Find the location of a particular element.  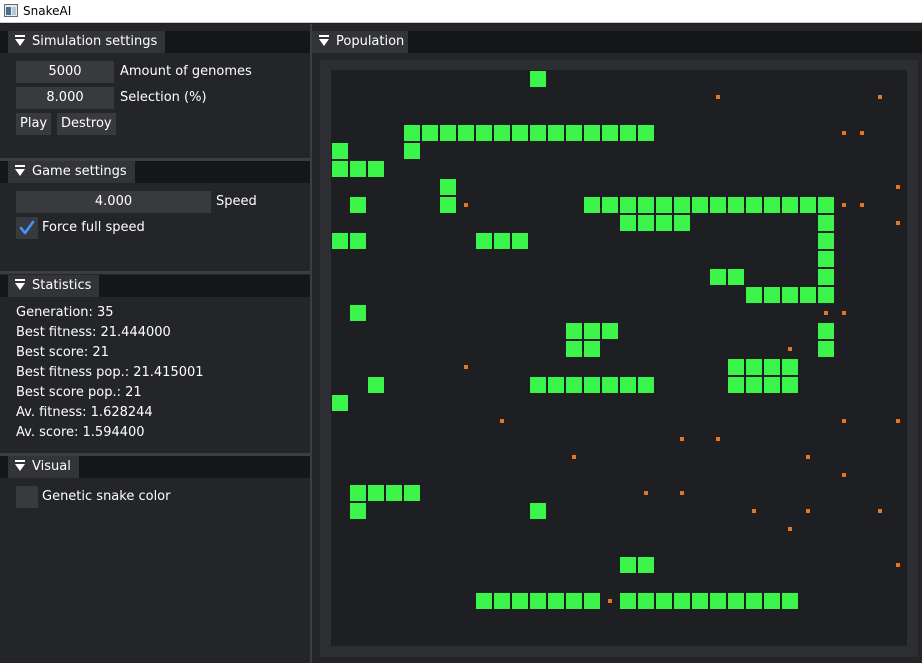

statistics-title: Statistics is located at coordinates (62, 285).